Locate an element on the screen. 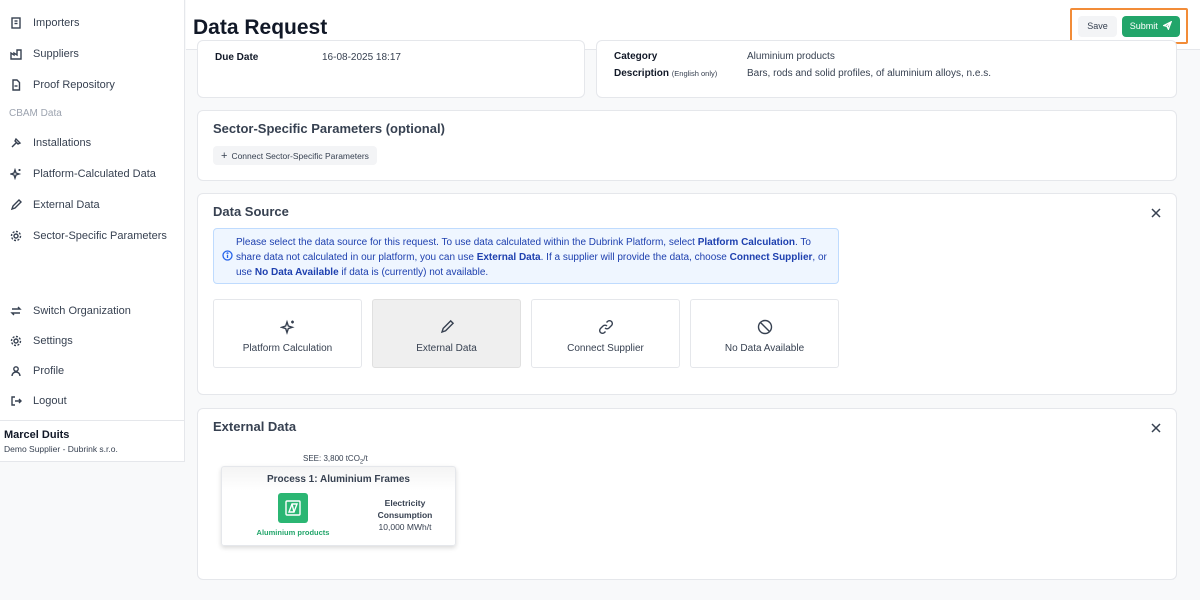 The image size is (1200, 600). see-prefix: SEE: 3,800 tCO is located at coordinates (331, 458).